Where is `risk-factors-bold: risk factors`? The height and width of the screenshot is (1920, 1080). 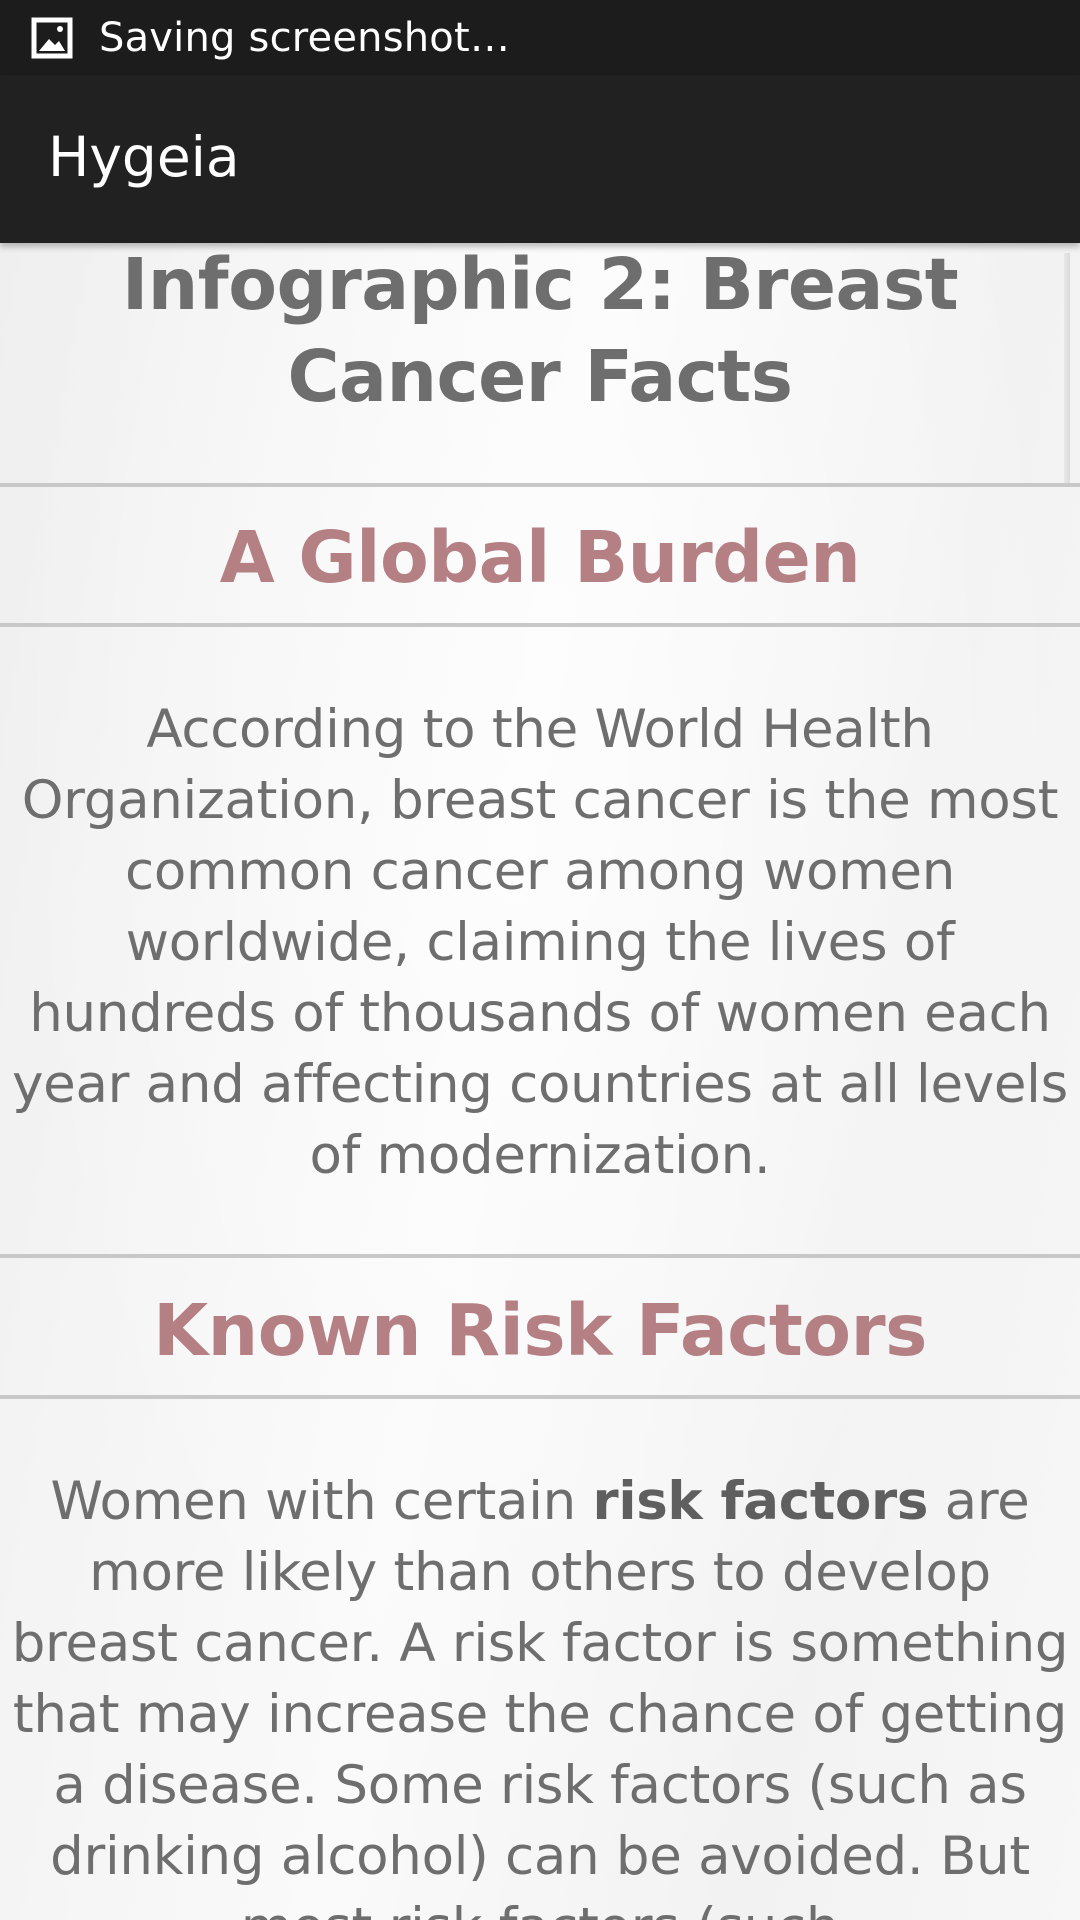 risk-factors-bold: risk factors is located at coordinates (760, 1501).